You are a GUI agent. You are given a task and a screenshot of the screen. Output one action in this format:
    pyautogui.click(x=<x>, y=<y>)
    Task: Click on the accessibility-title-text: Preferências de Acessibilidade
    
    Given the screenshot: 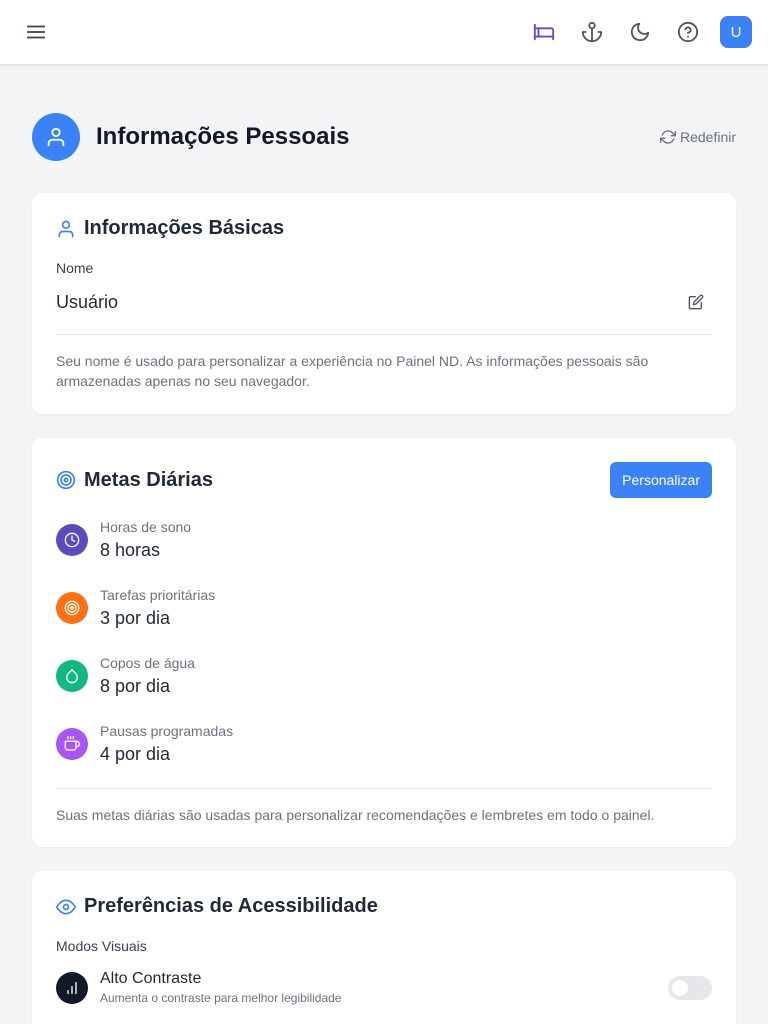 What is the action you would take?
    pyautogui.click(x=231, y=906)
    